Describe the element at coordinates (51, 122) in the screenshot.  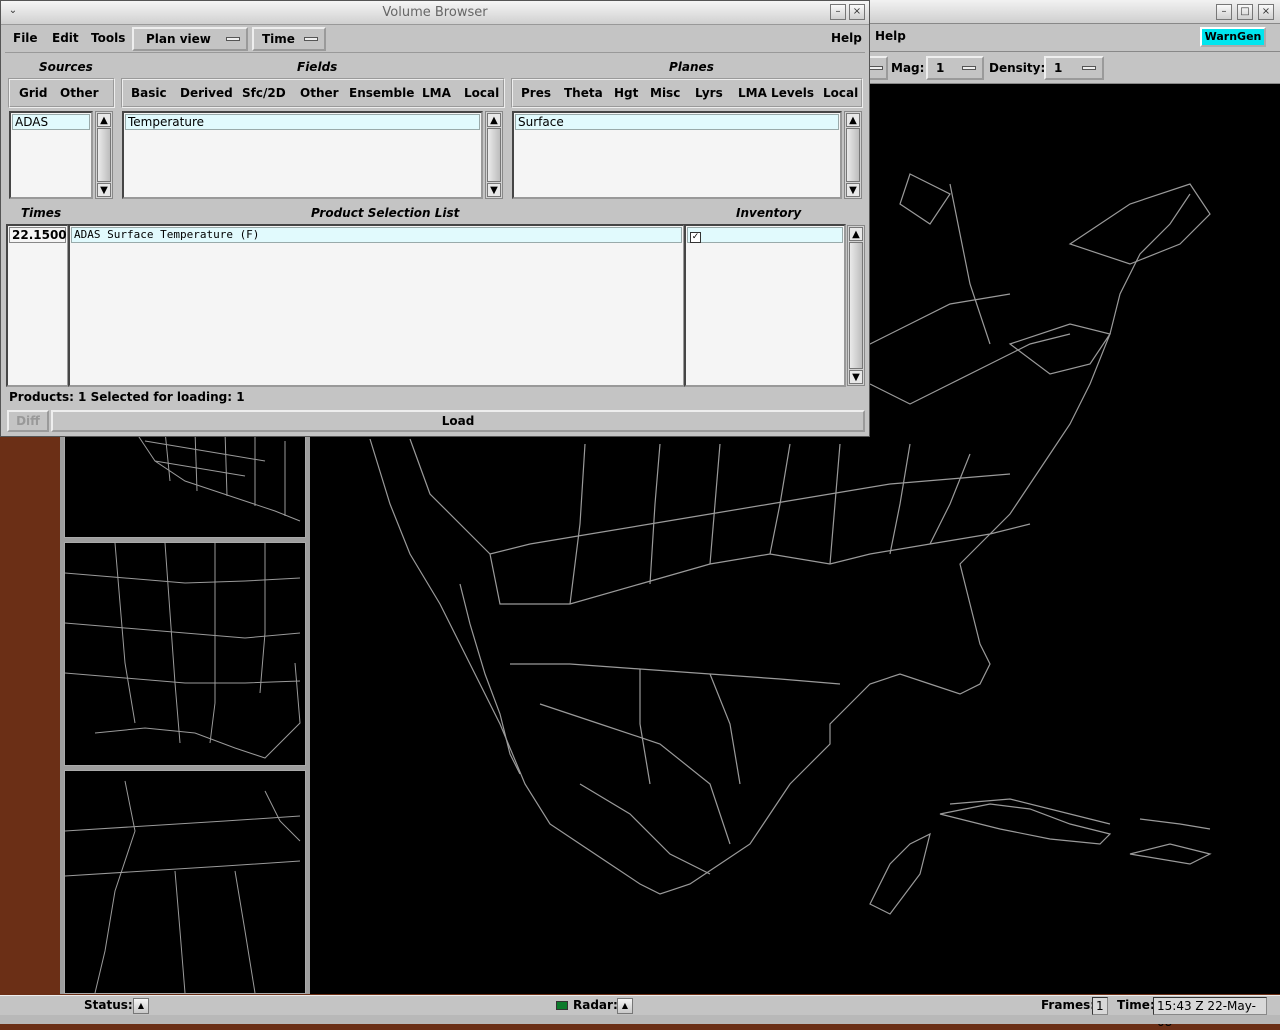
I see `list-item: ADAS` at that location.